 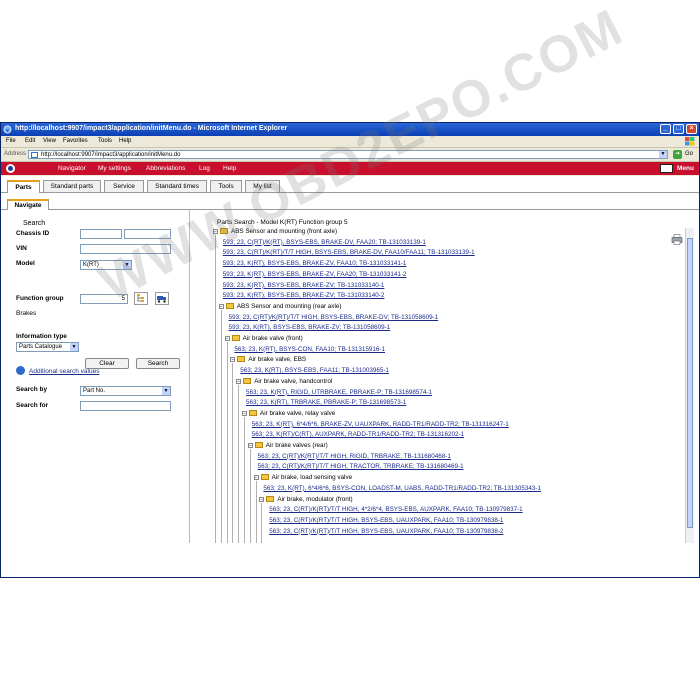 What do you see at coordinates (72, 168) in the screenshot?
I see `nav-navigator: Navigator` at bounding box center [72, 168].